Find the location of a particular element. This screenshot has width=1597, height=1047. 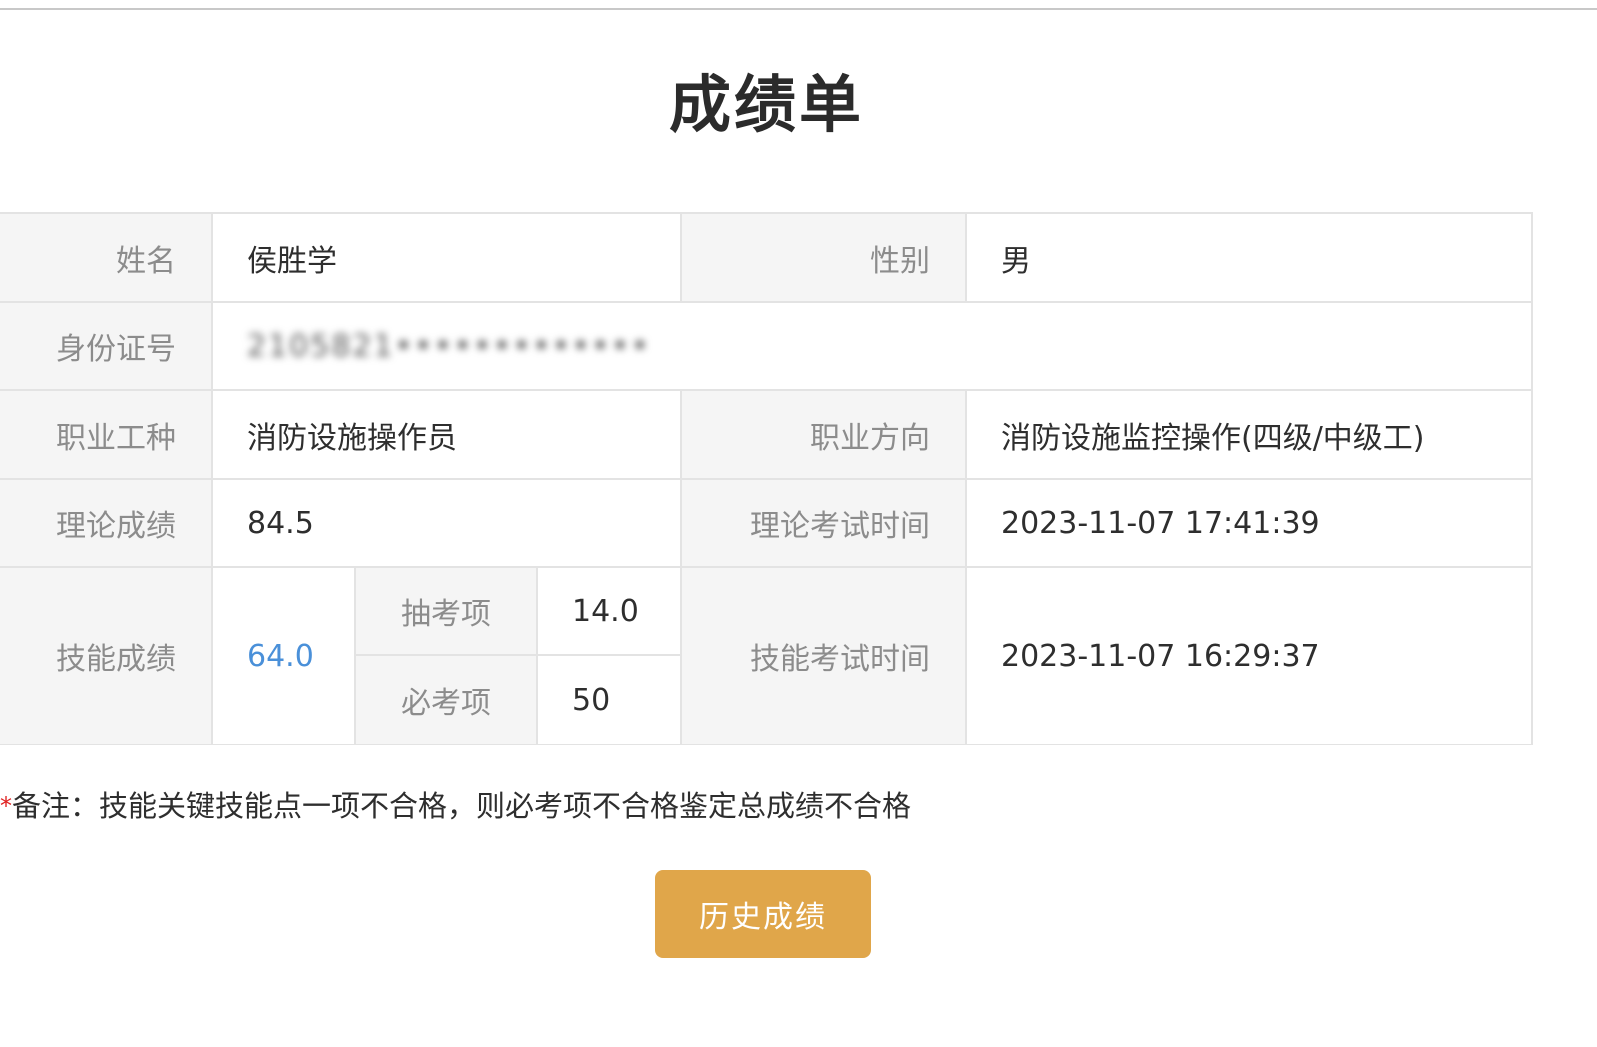

id-number-label: 身份证号 is located at coordinates (106, 347).